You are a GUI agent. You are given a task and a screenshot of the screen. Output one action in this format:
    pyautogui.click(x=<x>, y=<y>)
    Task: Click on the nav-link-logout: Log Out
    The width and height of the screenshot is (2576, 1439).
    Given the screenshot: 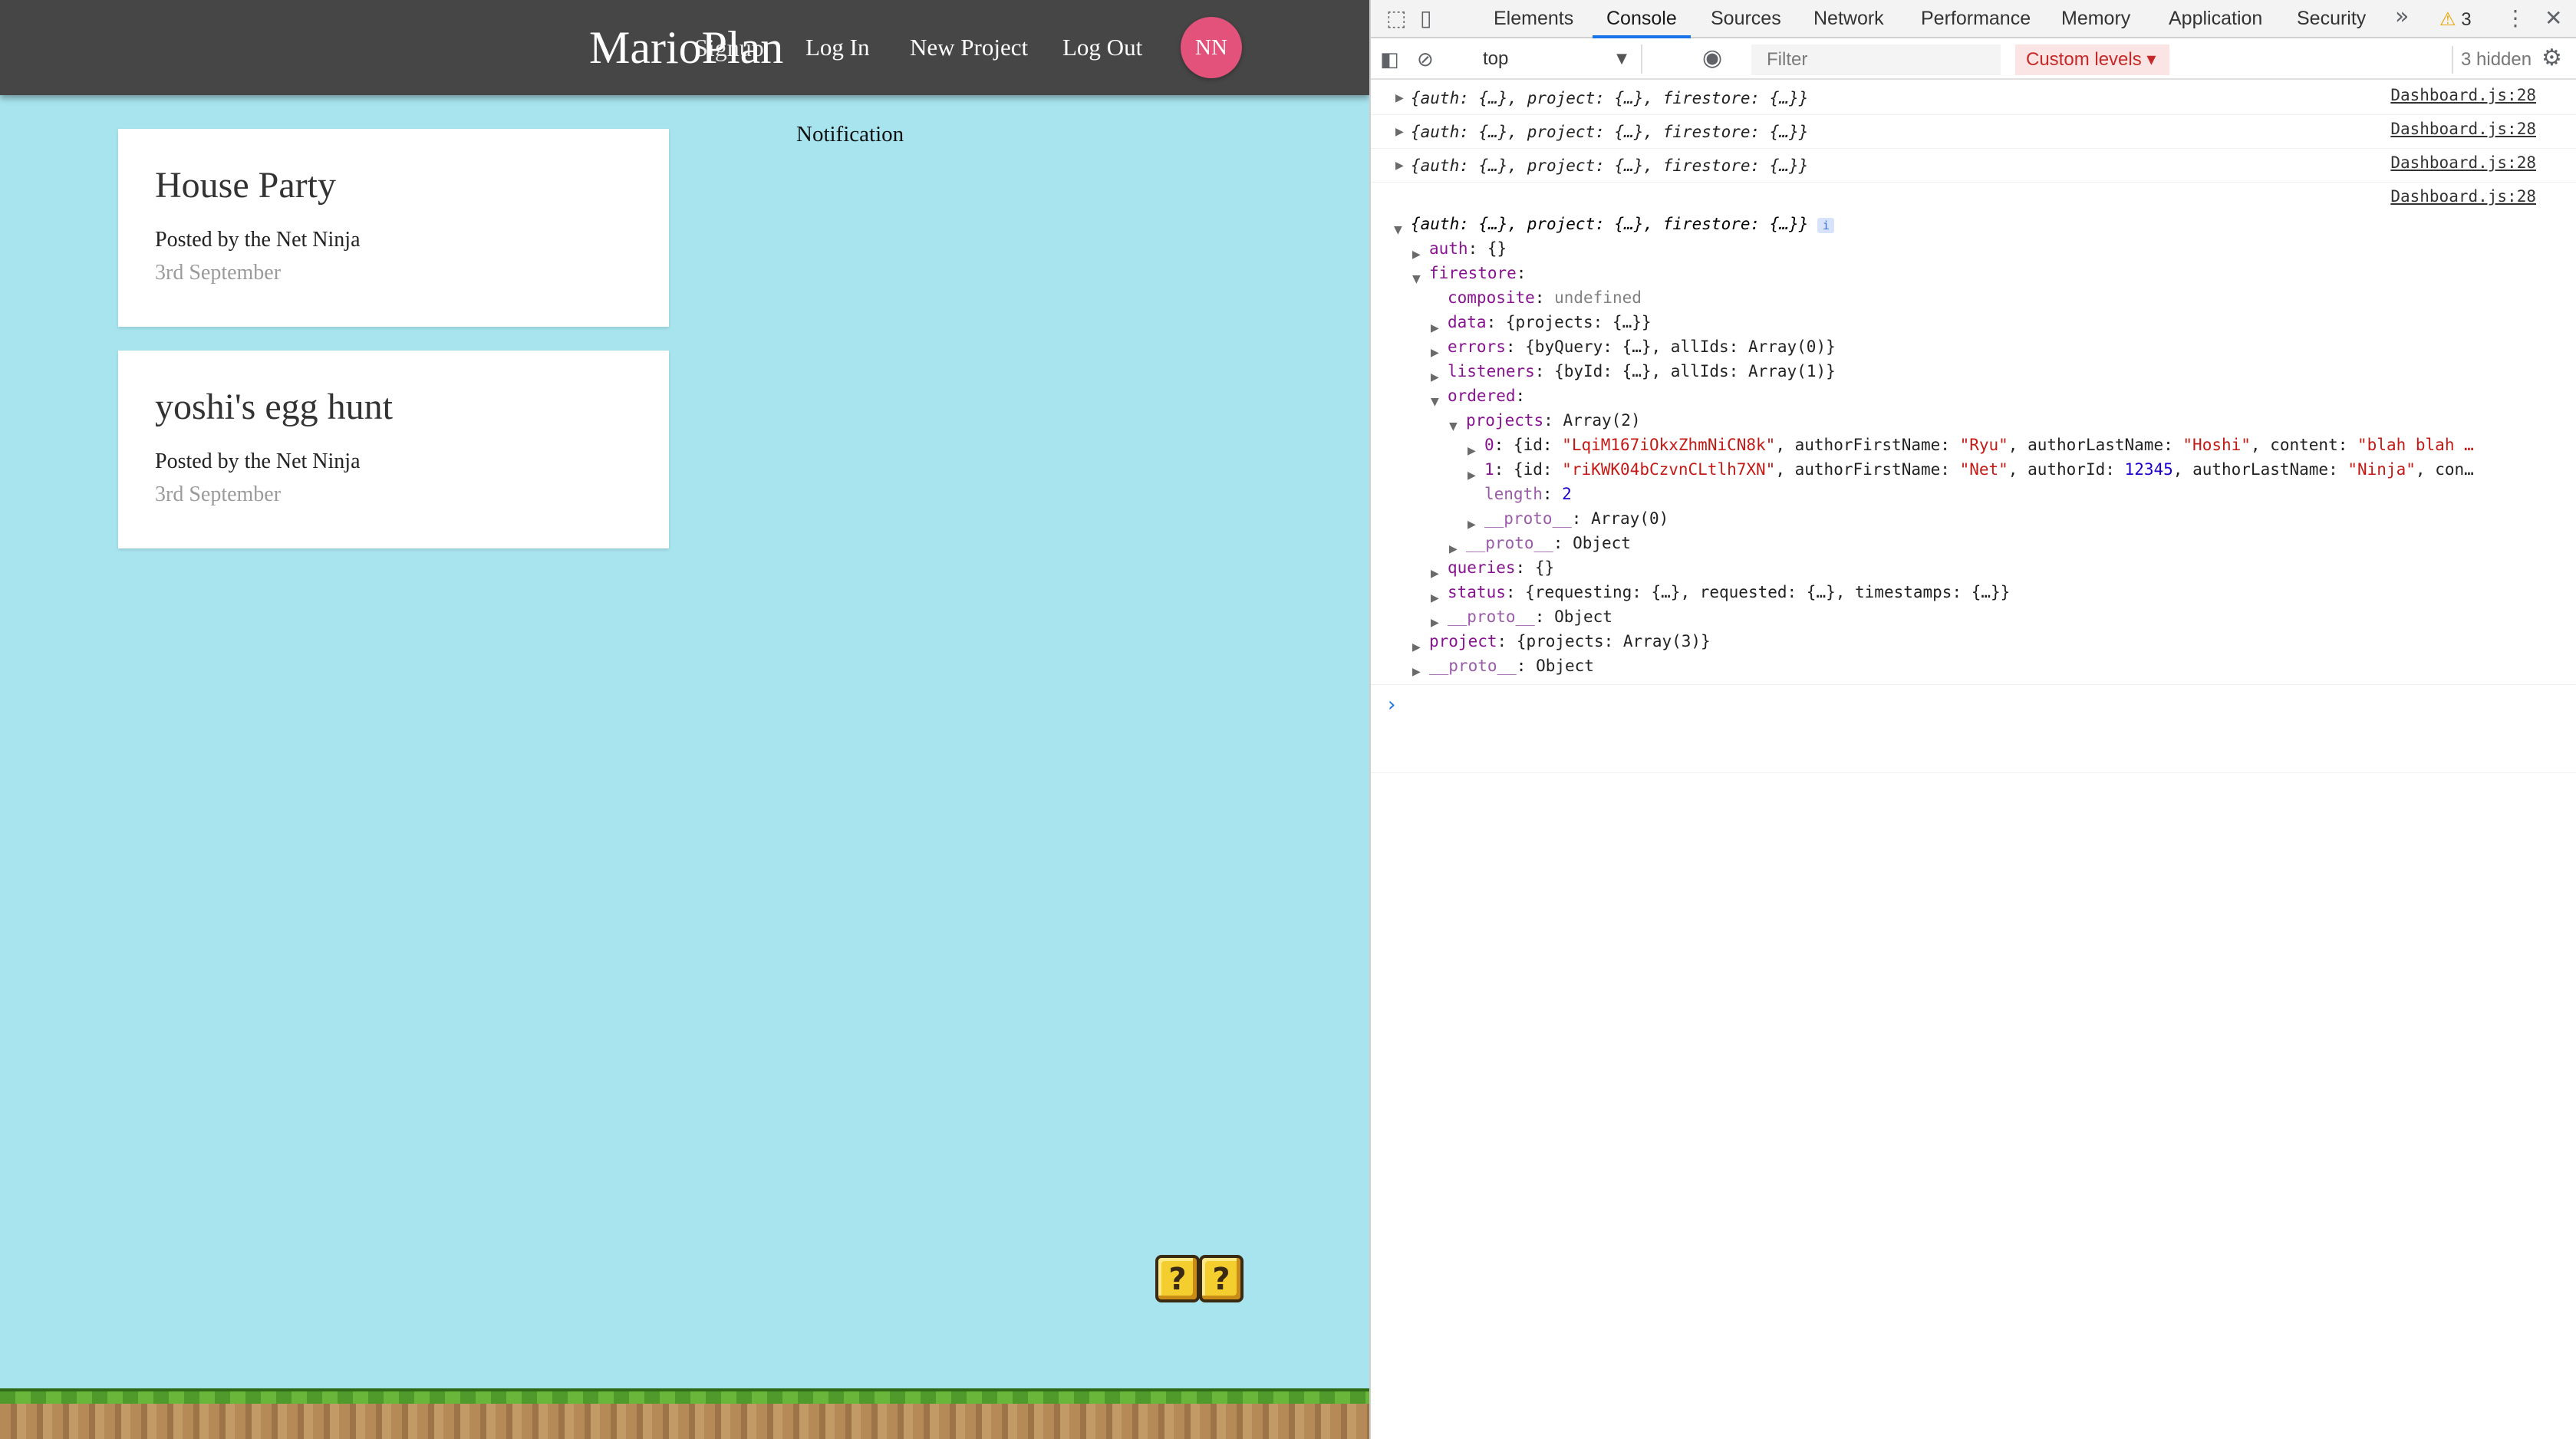 What is the action you would take?
    pyautogui.click(x=1102, y=47)
    